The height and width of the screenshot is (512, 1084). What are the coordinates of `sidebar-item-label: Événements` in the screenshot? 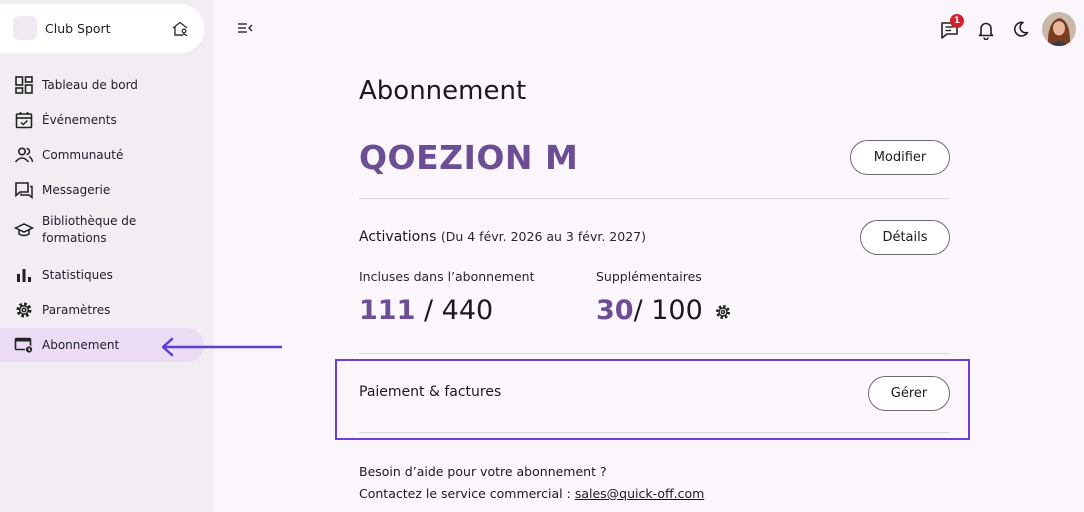 It's located at (79, 119).